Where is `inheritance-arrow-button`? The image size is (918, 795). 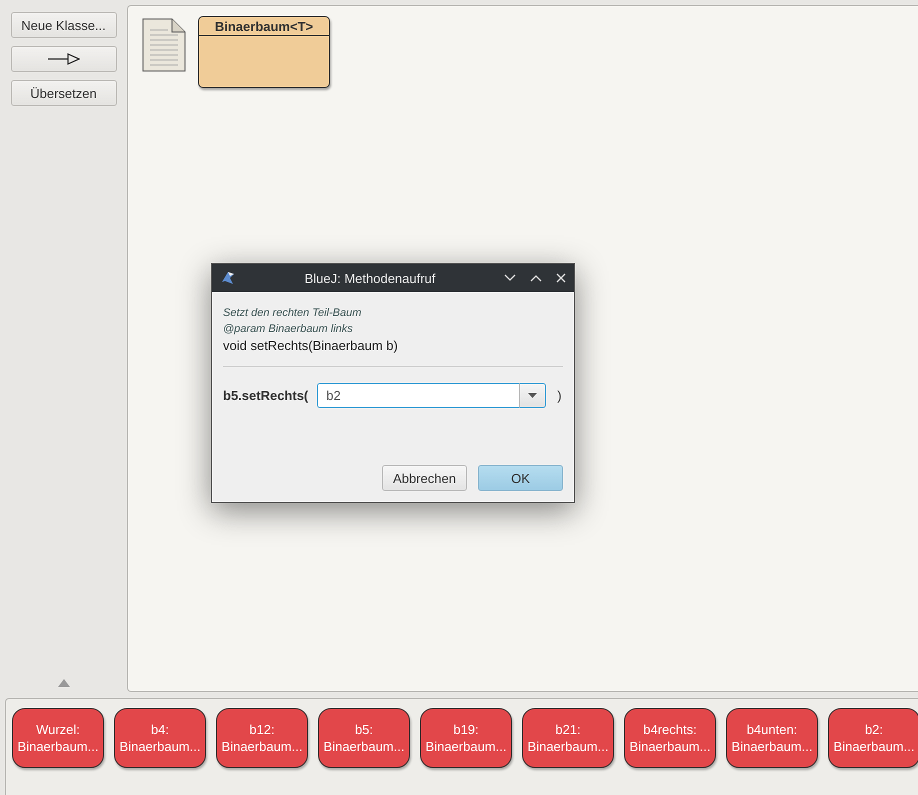 inheritance-arrow-button is located at coordinates (63, 59).